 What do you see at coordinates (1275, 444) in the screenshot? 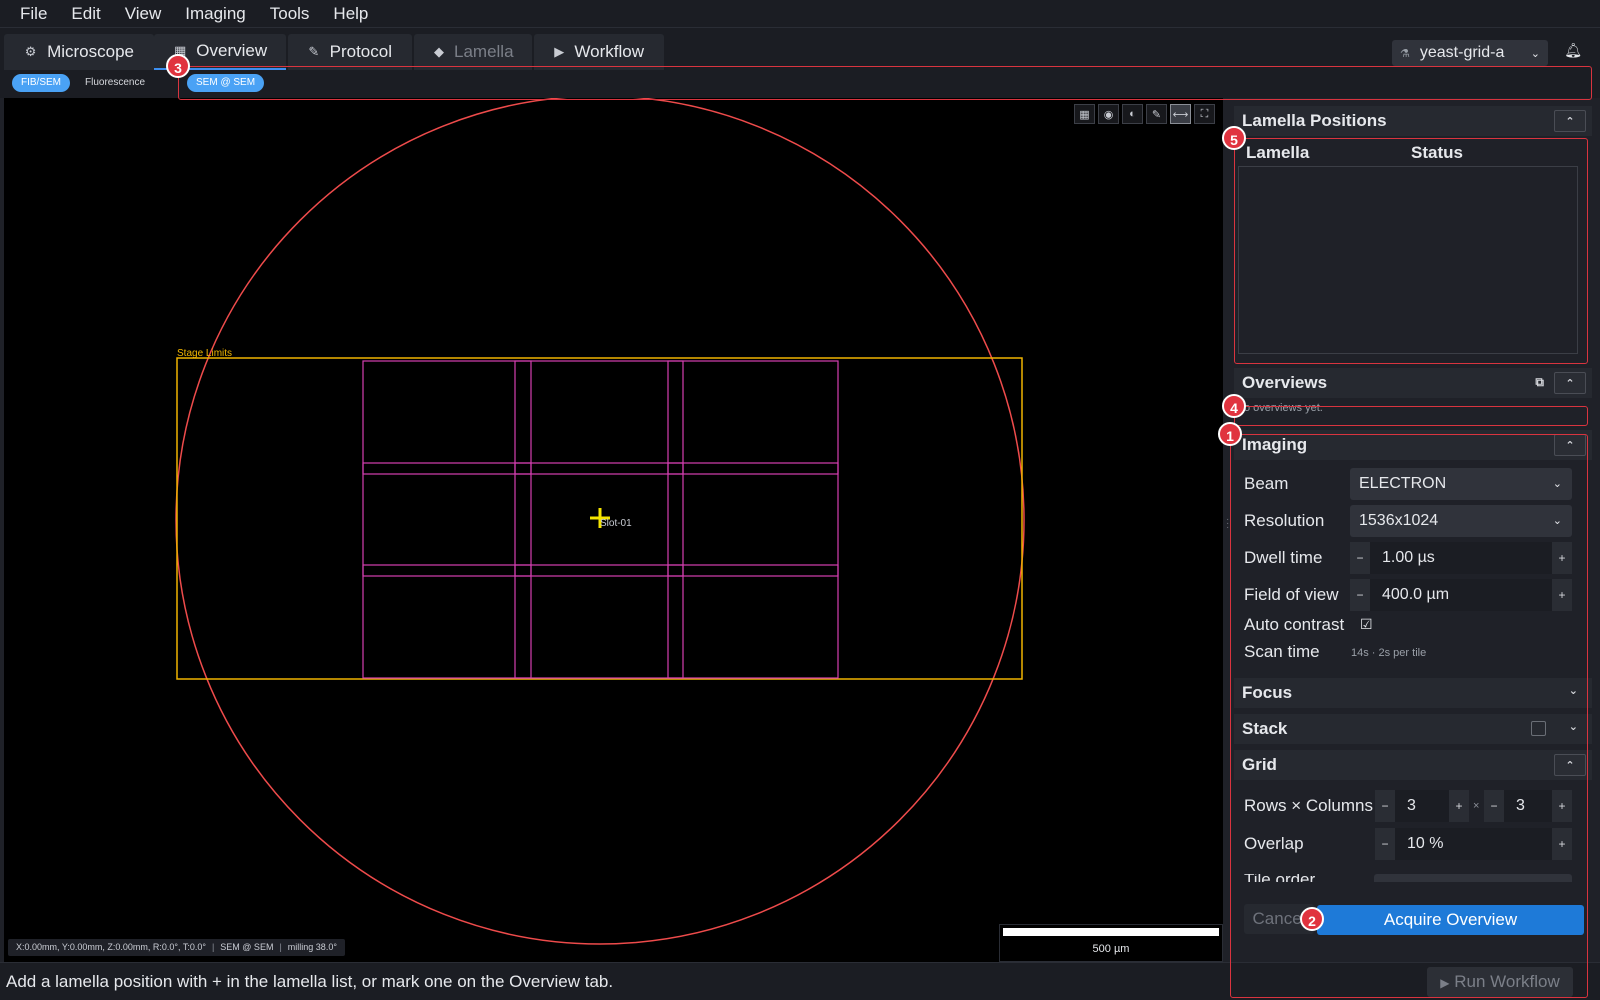
I see `section-title: Imaging` at bounding box center [1275, 444].